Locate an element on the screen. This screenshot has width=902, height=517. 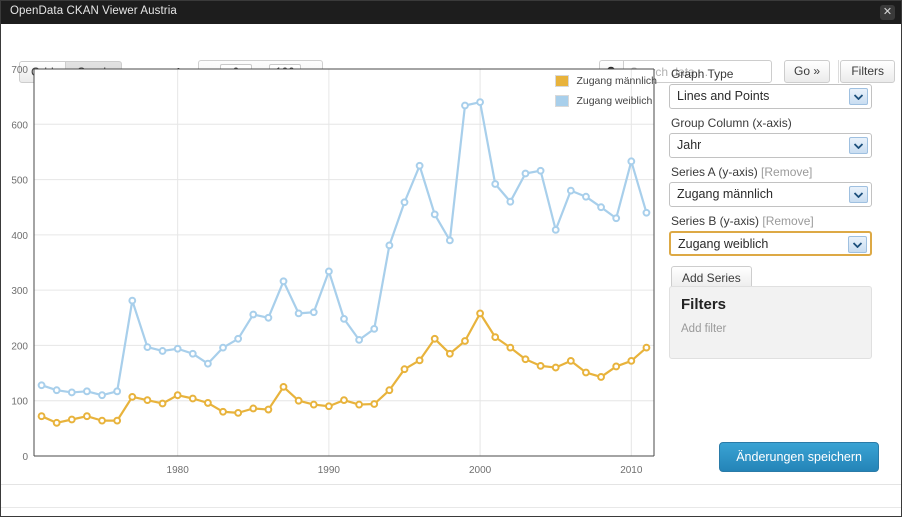
window-title: OpenData CKAN Viewer Austria is located at coordinates (93, 11).